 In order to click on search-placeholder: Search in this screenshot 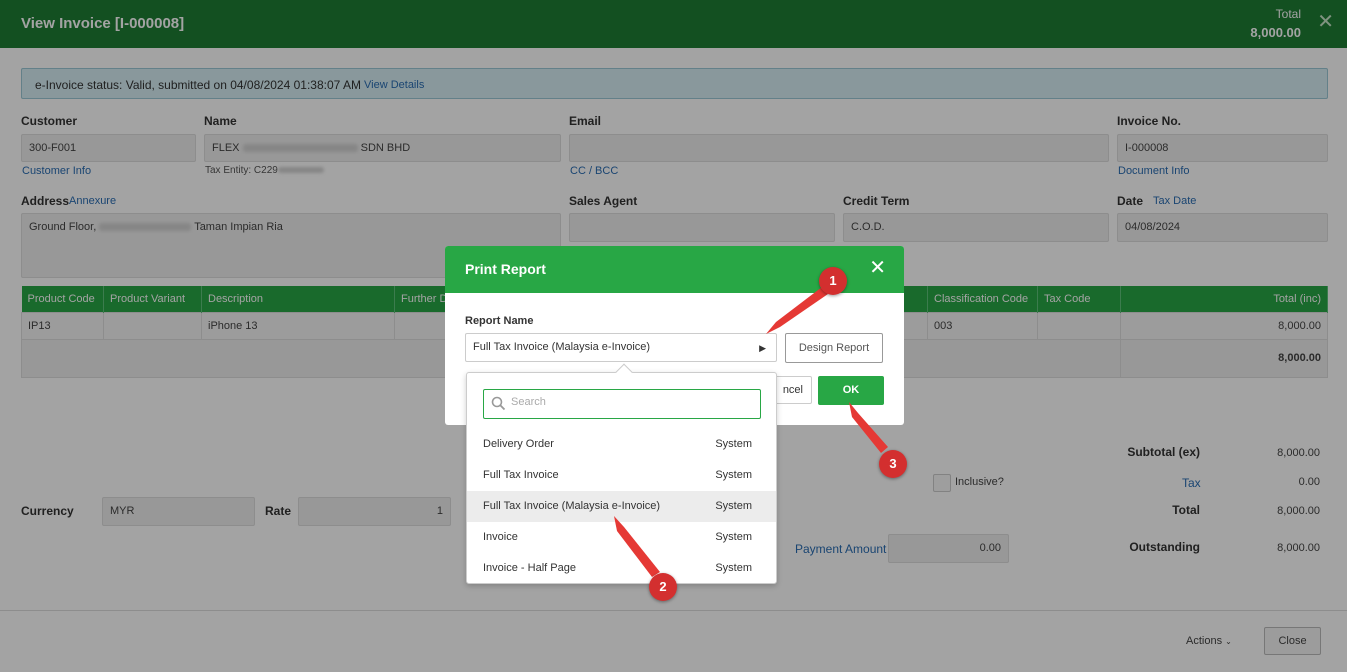, I will do `click(528, 402)`.